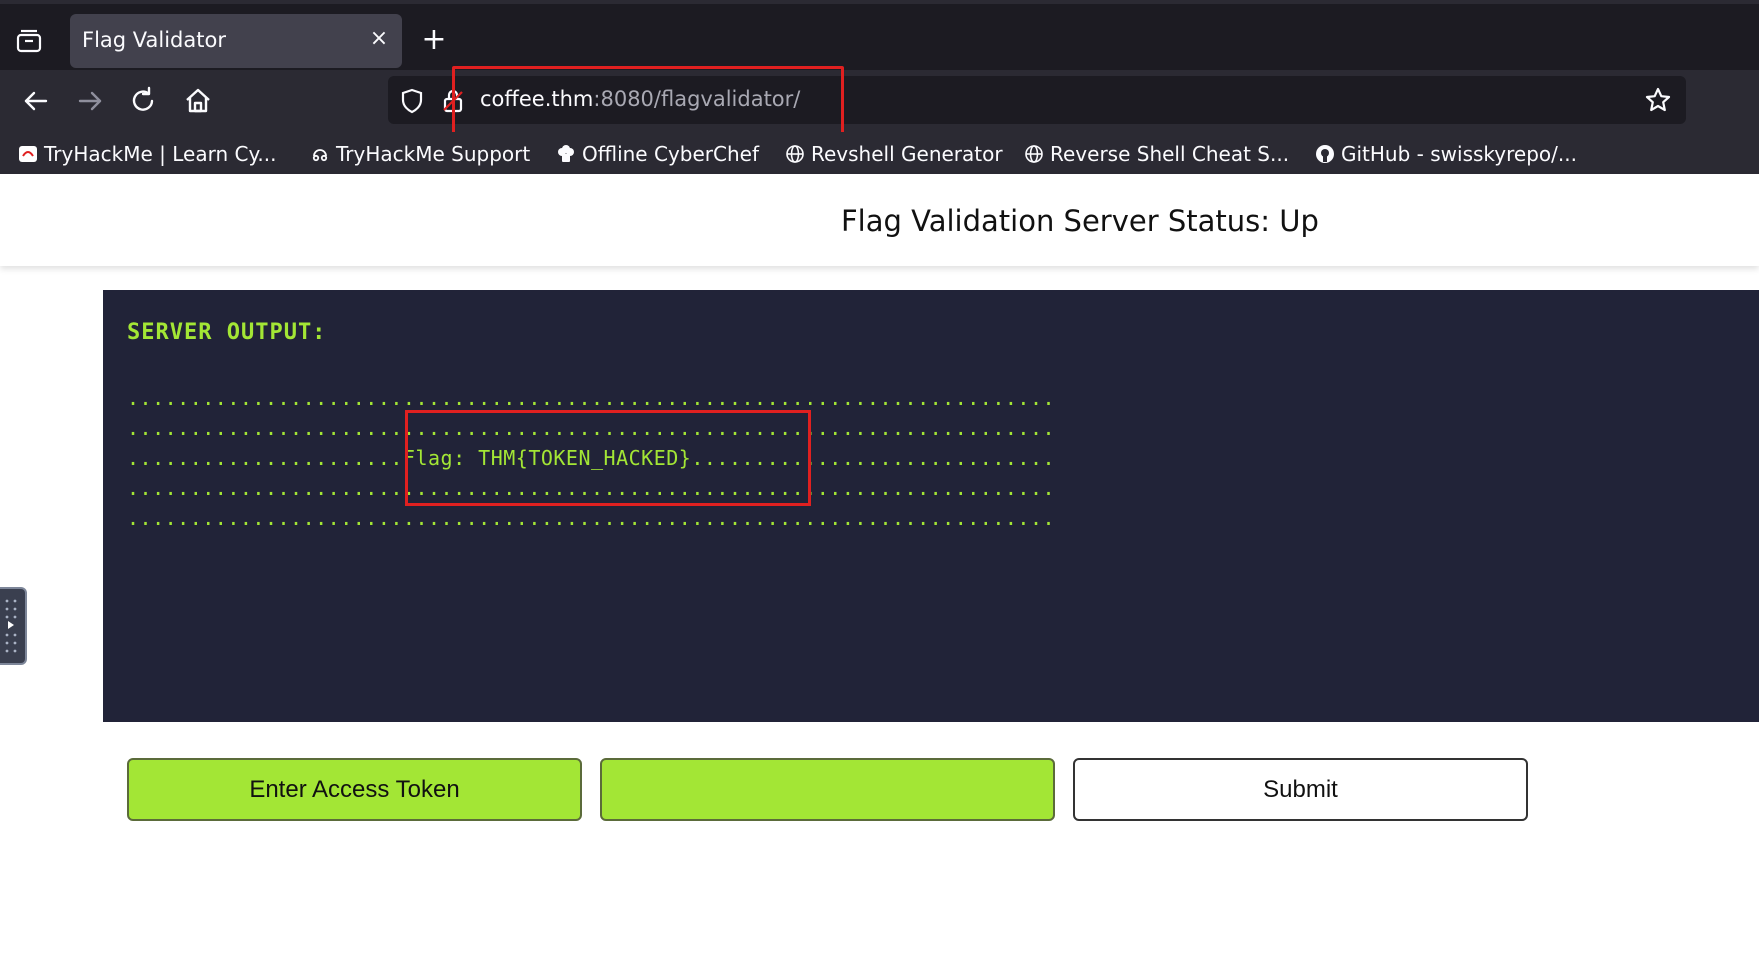 Image resolution: width=1759 pixels, height=966 pixels. I want to click on url-highlight-box, so click(648, 101).